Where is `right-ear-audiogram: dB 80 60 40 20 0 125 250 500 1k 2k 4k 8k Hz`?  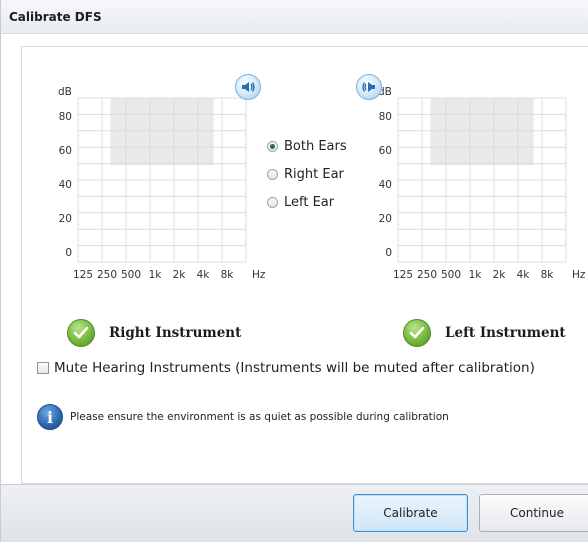
right-ear-audiogram: dB 80 60 40 20 0 125 250 500 1k 2k 4k 8k Hz is located at coordinates (158, 186).